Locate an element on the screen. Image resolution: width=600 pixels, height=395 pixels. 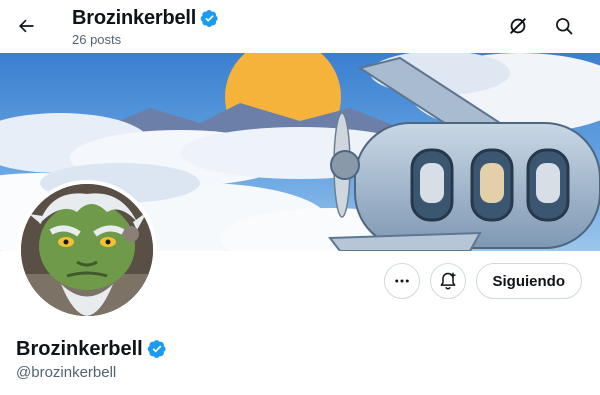
profile-name-group: Brozinkerbell is located at coordinates (91, 349).